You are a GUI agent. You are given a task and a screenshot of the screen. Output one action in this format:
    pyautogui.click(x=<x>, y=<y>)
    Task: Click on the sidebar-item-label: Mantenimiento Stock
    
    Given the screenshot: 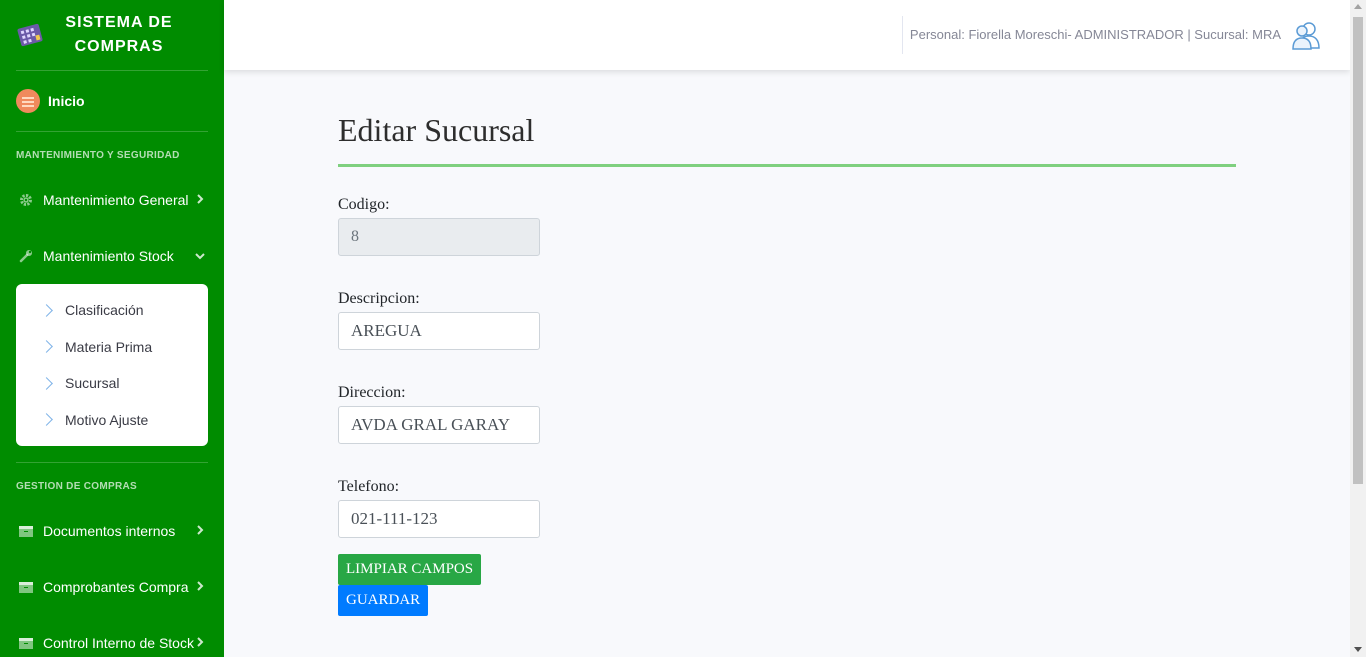 What is the action you would take?
    pyautogui.click(x=108, y=256)
    